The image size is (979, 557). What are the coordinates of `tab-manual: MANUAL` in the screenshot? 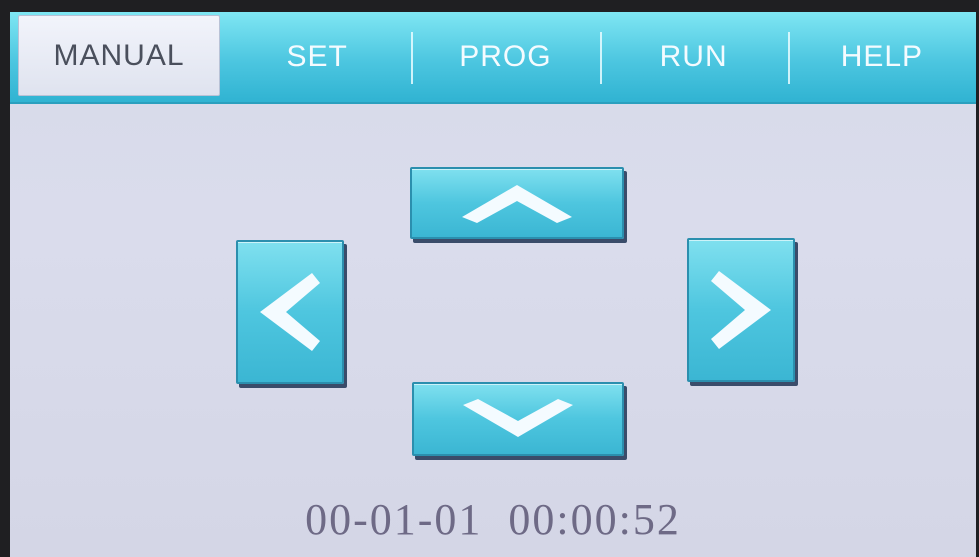 It's located at (119, 55).